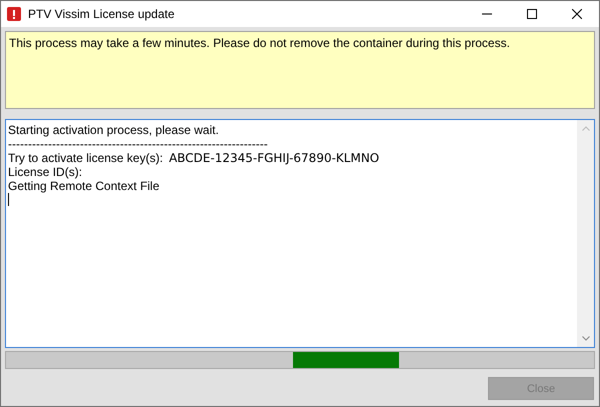 The image size is (600, 407). What do you see at coordinates (85, 158) in the screenshot?
I see `log-line: Try to activate license key(s):` at bounding box center [85, 158].